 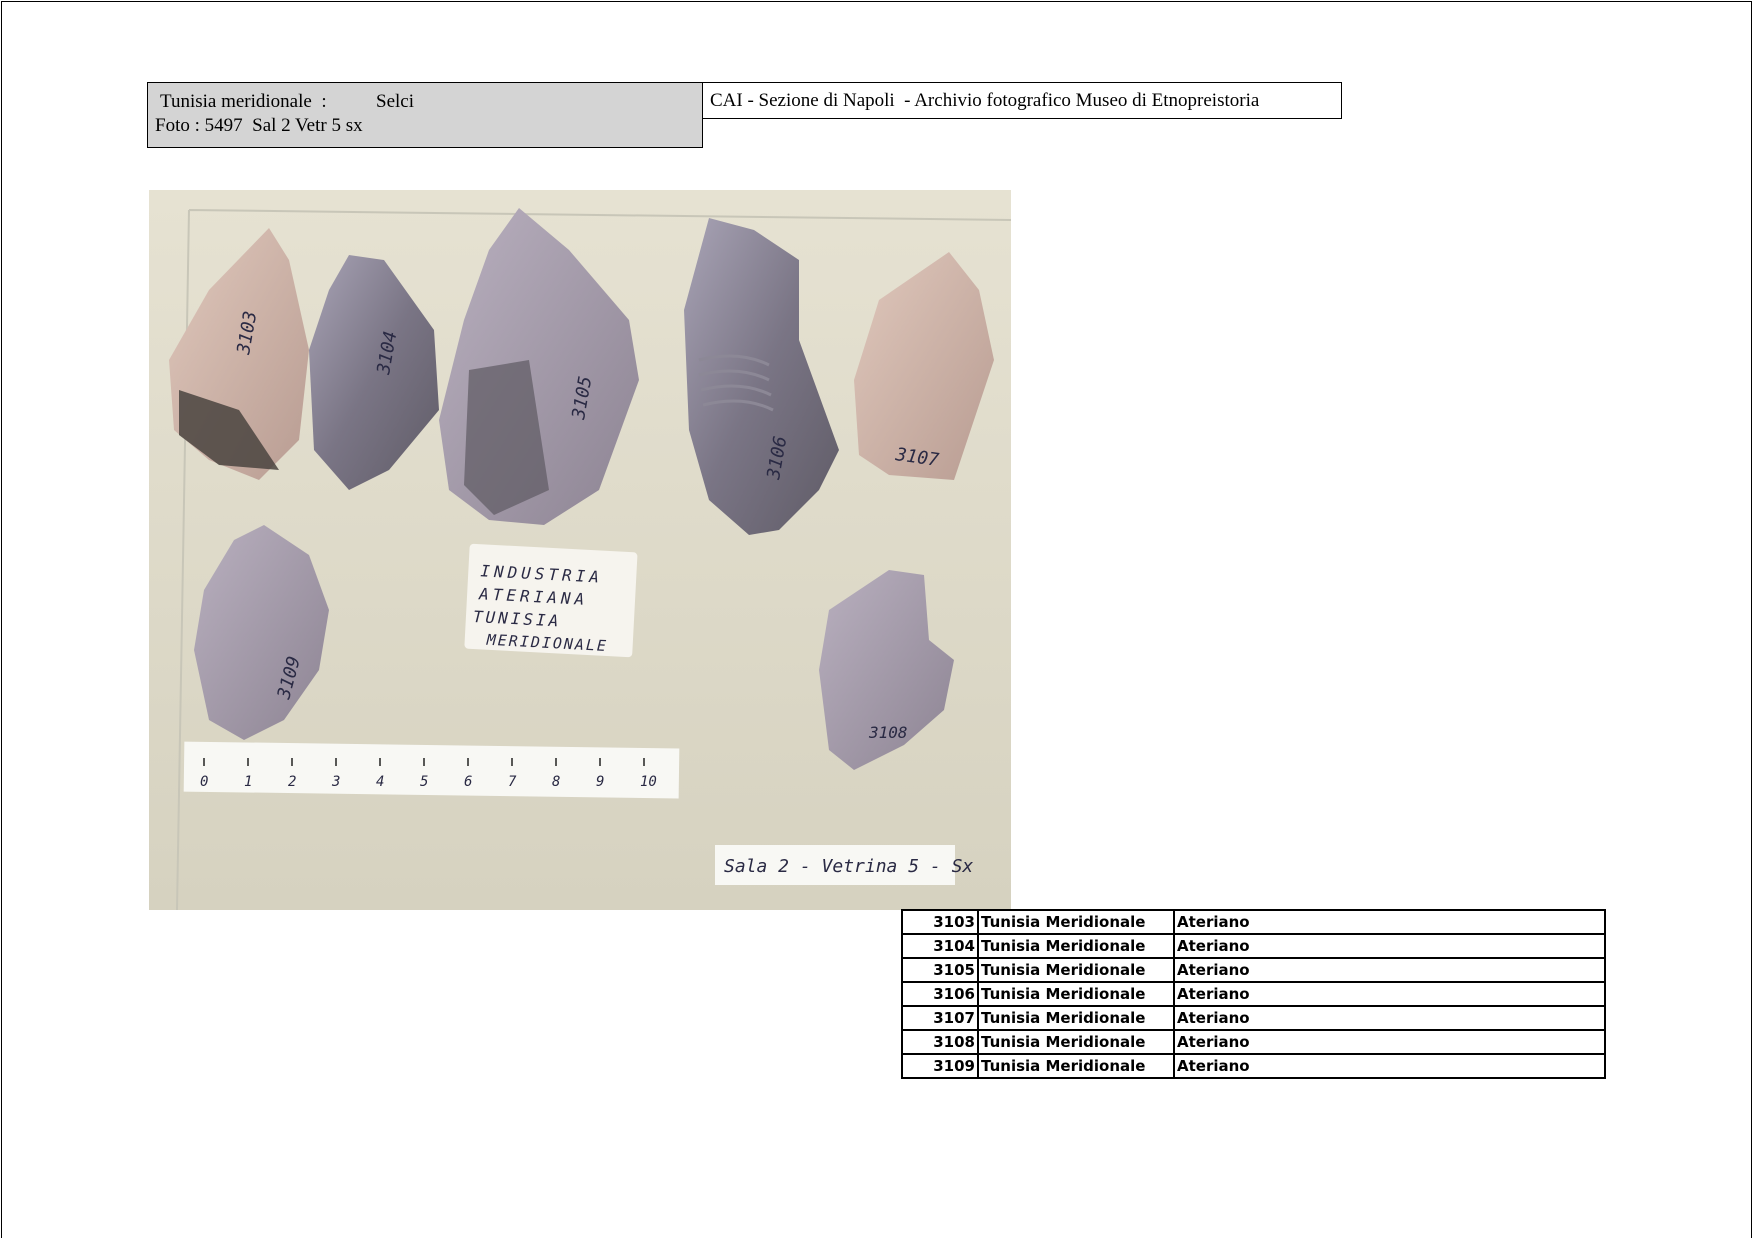 I want to click on catalog-number-cell: 3105, so click(x=940, y=970).